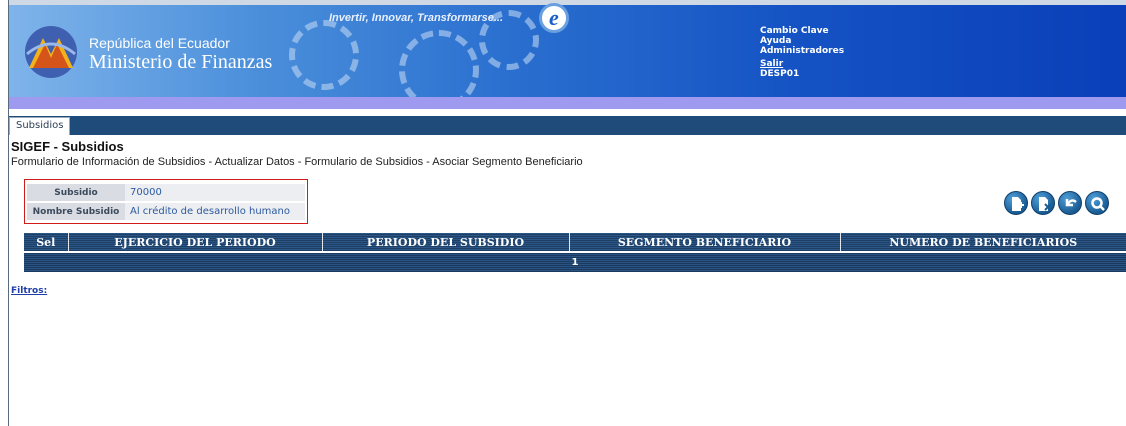 The image size is (1126, 426). I want to click on add-record-button, so click(1016, 203).